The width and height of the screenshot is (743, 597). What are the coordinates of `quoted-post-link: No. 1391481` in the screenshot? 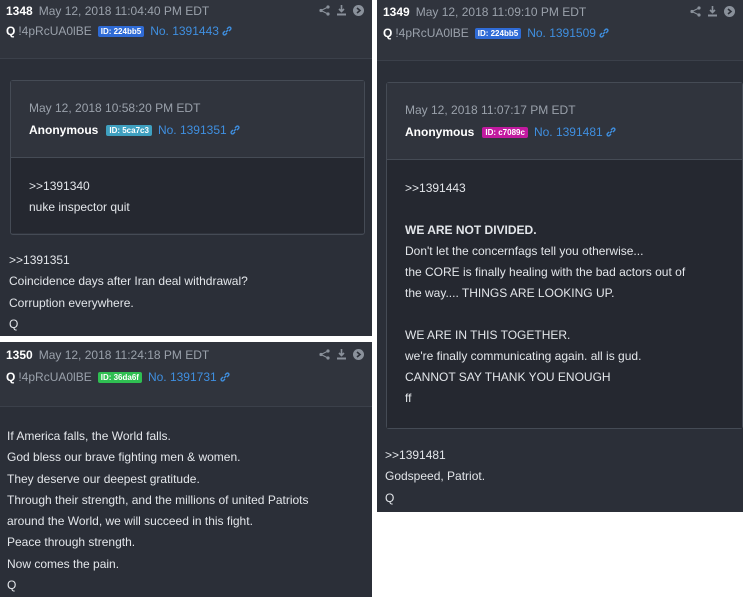 It's located at (568, 132).